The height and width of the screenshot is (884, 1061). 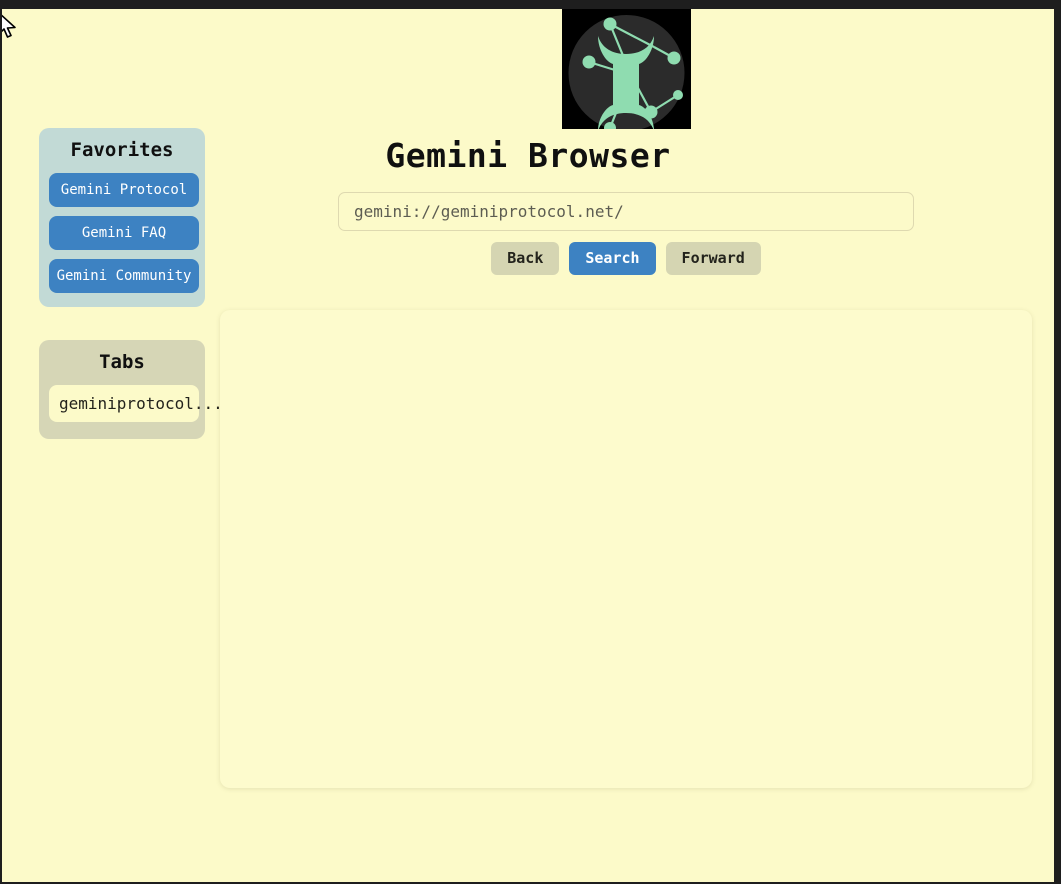 What do you see at coordinates (122, 362) in the screenshot?
I see `tabs-panel-title: Tabs` at bounding box center [122, 362].